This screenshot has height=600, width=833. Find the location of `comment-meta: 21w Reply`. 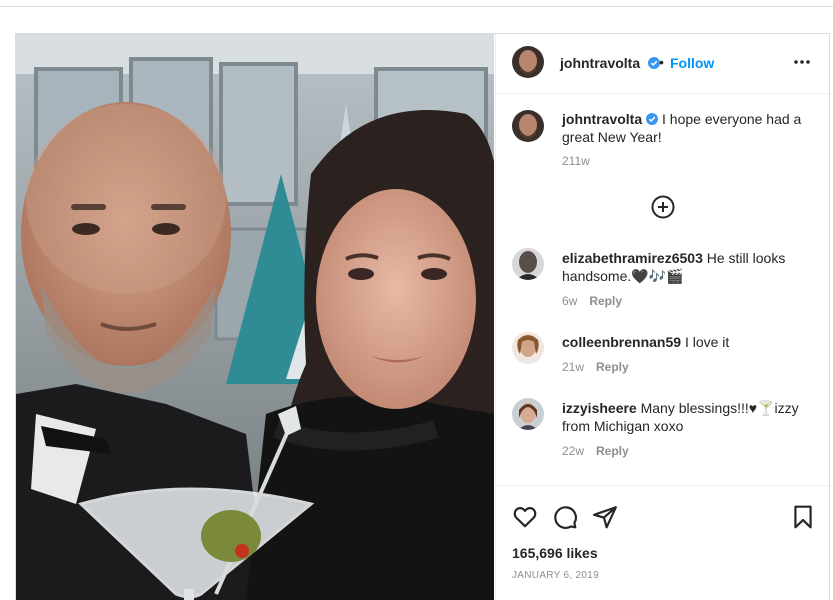

comment-meta: 21w Reply is located at coordinates (595, 367).